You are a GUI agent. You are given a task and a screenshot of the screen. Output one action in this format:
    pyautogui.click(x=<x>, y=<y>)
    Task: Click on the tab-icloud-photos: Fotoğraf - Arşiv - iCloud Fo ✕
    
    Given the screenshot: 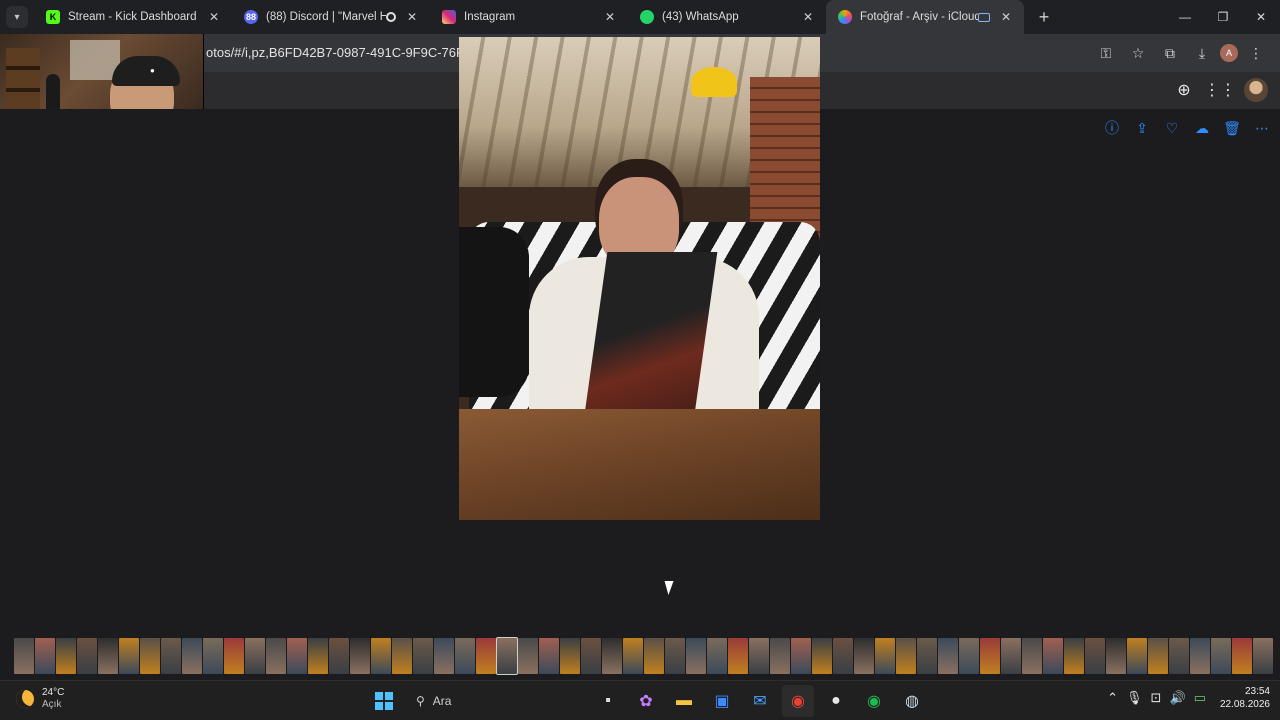 What is the action you would take?
    pyautogui.click(x=925, y=17)
    